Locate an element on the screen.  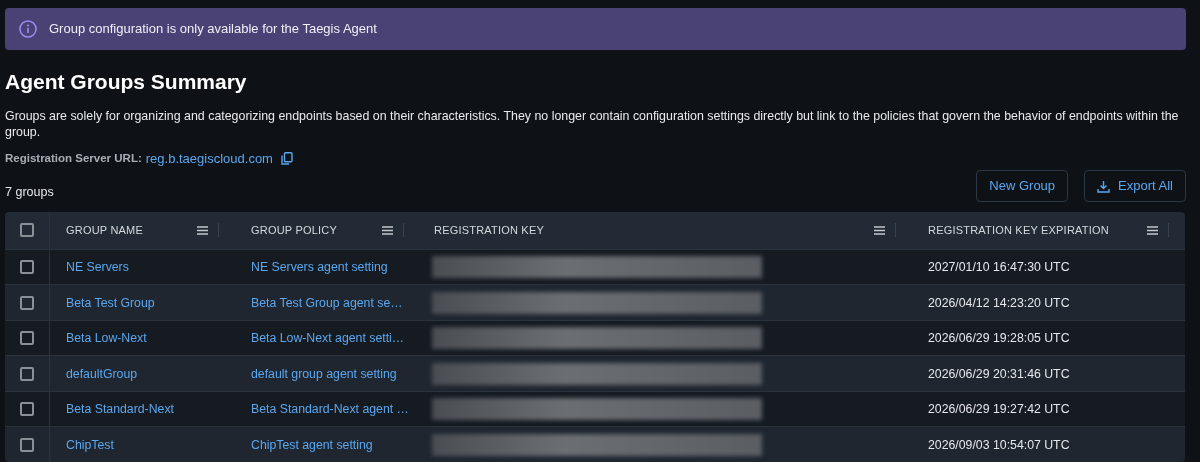
banner-text: Group configuration is only available for the Taegis Agent is located at coordinates (213, 29).